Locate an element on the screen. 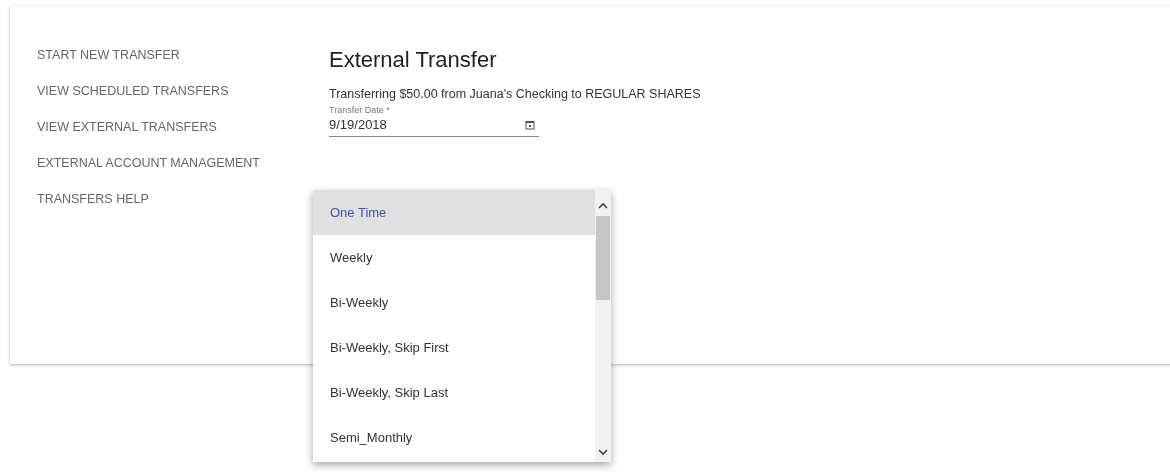  date-field: Transfer Date * 9/19/2018 is located at coordinates (434, 121).